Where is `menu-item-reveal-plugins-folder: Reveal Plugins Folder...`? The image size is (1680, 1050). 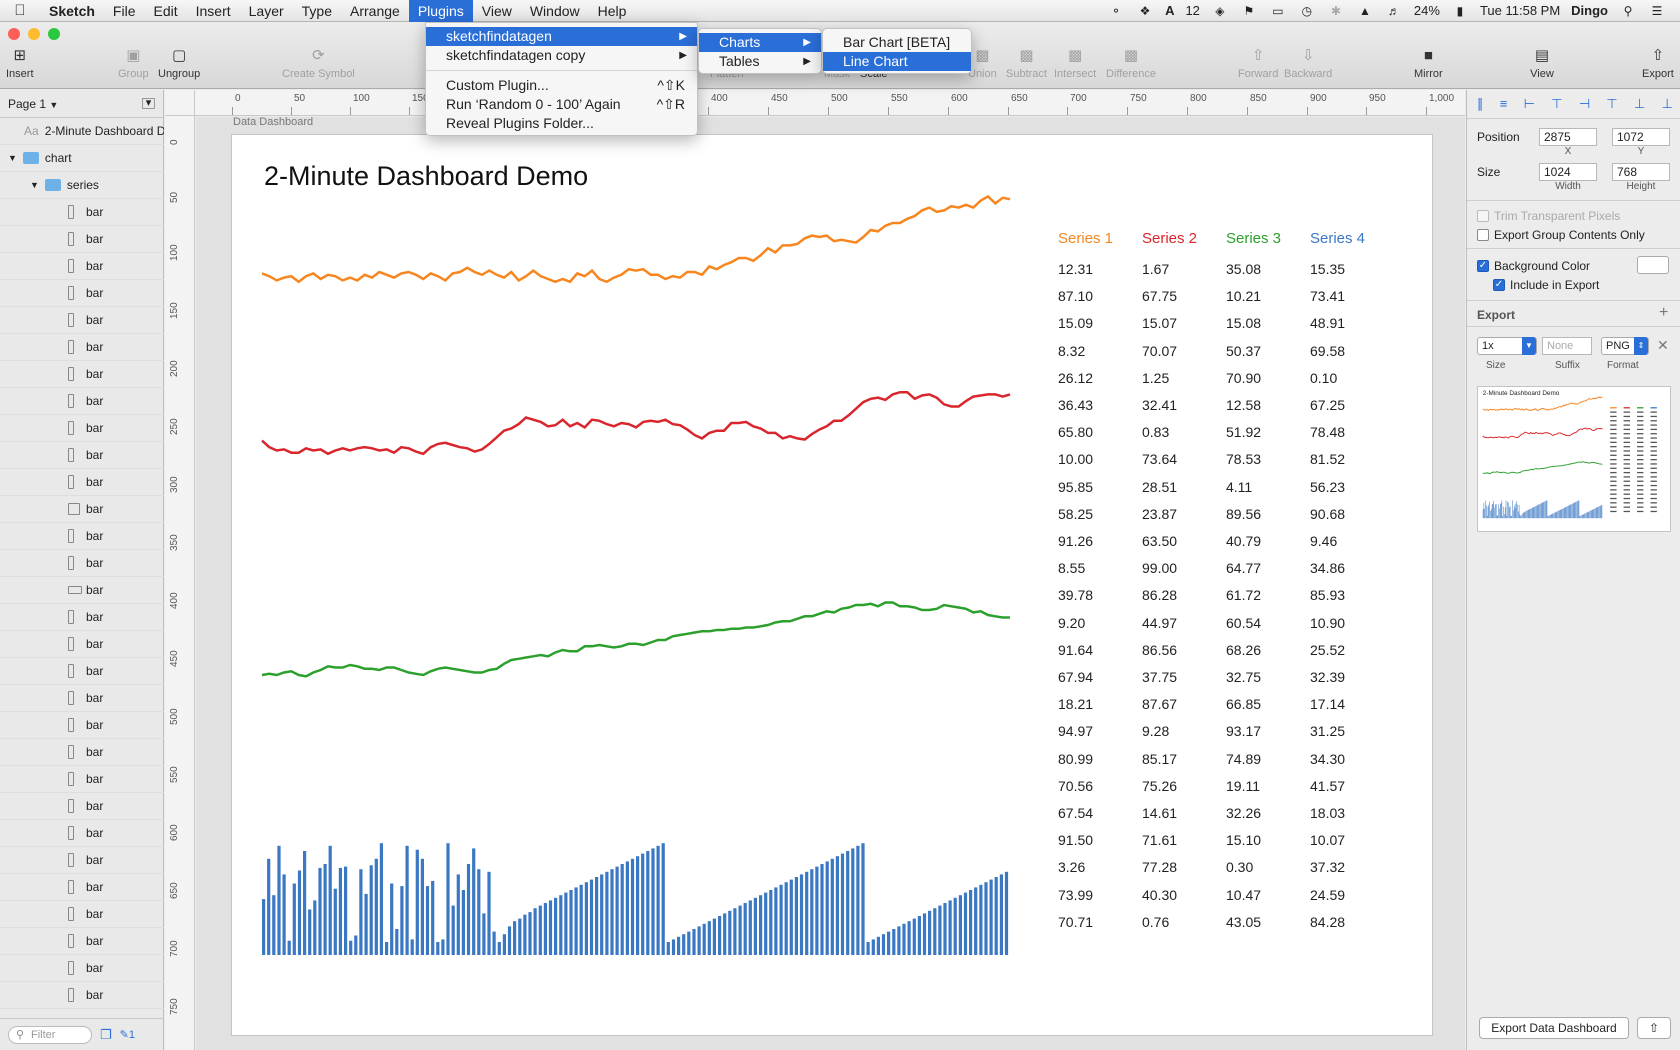 menu-item-reveal-plugins-folder: Reveal Plugins Folder... is located at coordinates (561, 123).